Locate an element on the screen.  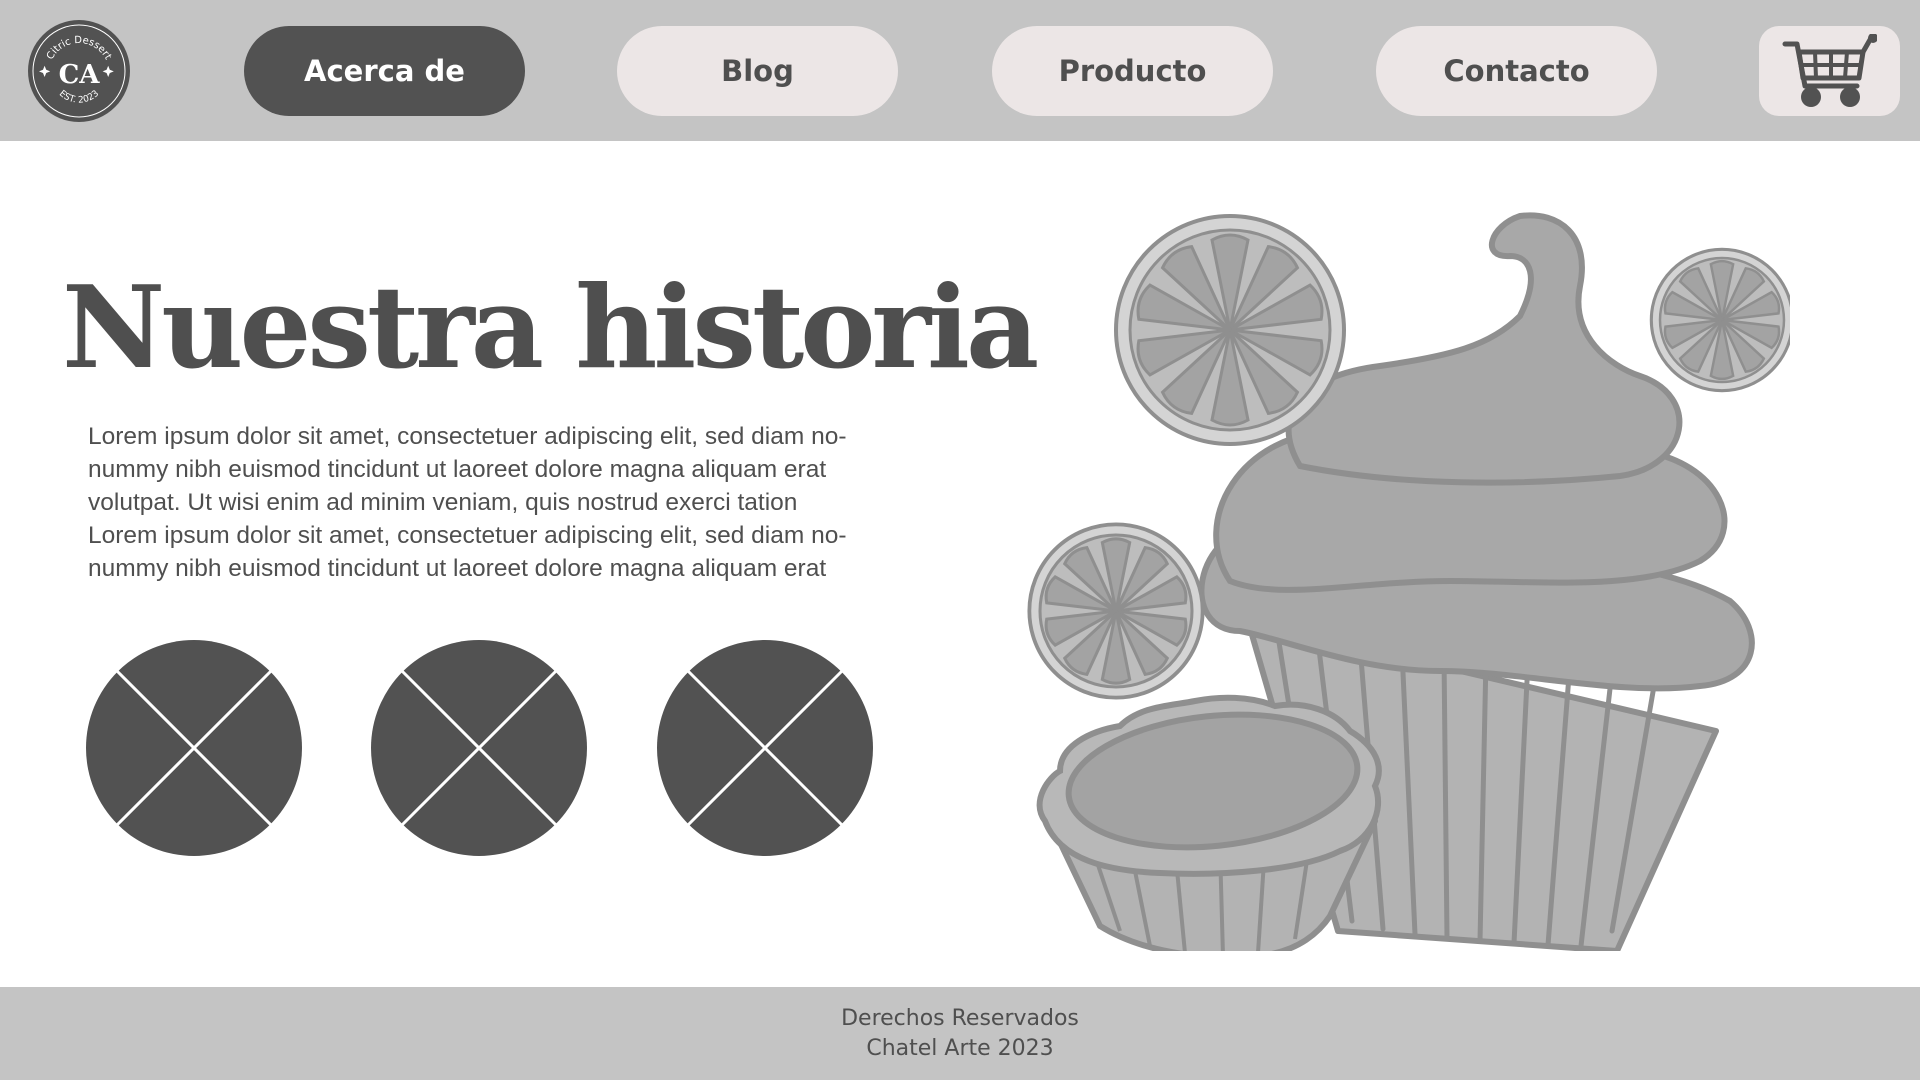
nav-label: Contacto is located at coordinates (1516, 71).